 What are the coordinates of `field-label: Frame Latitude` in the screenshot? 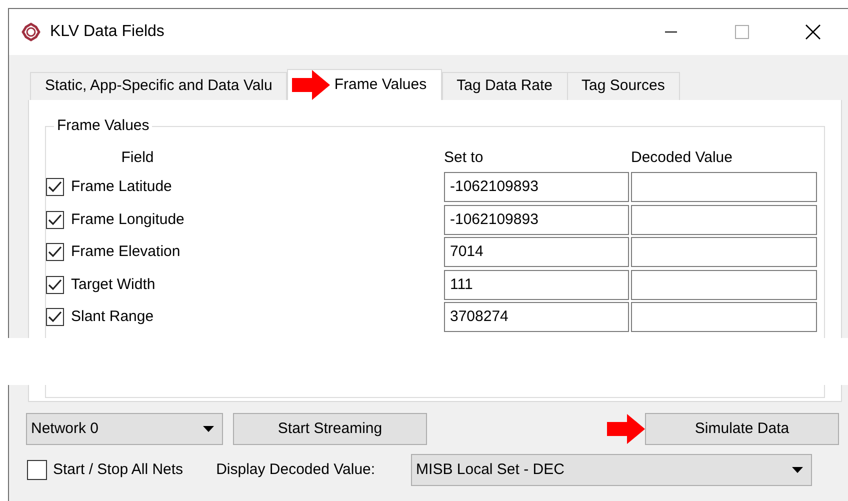 It's located at (122, 187).